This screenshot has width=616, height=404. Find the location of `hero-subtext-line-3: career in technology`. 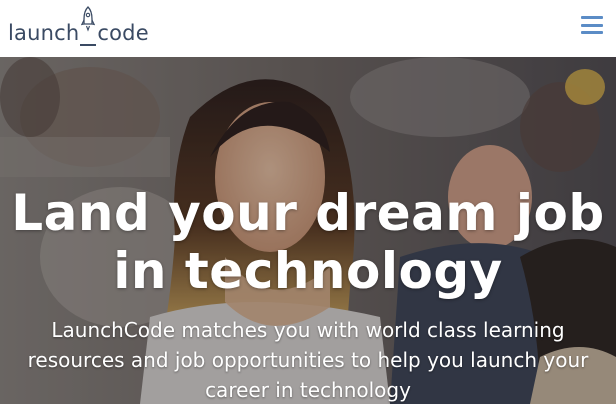

hero-subtext-line-3: career in technology is located at coordinates (308, 390).